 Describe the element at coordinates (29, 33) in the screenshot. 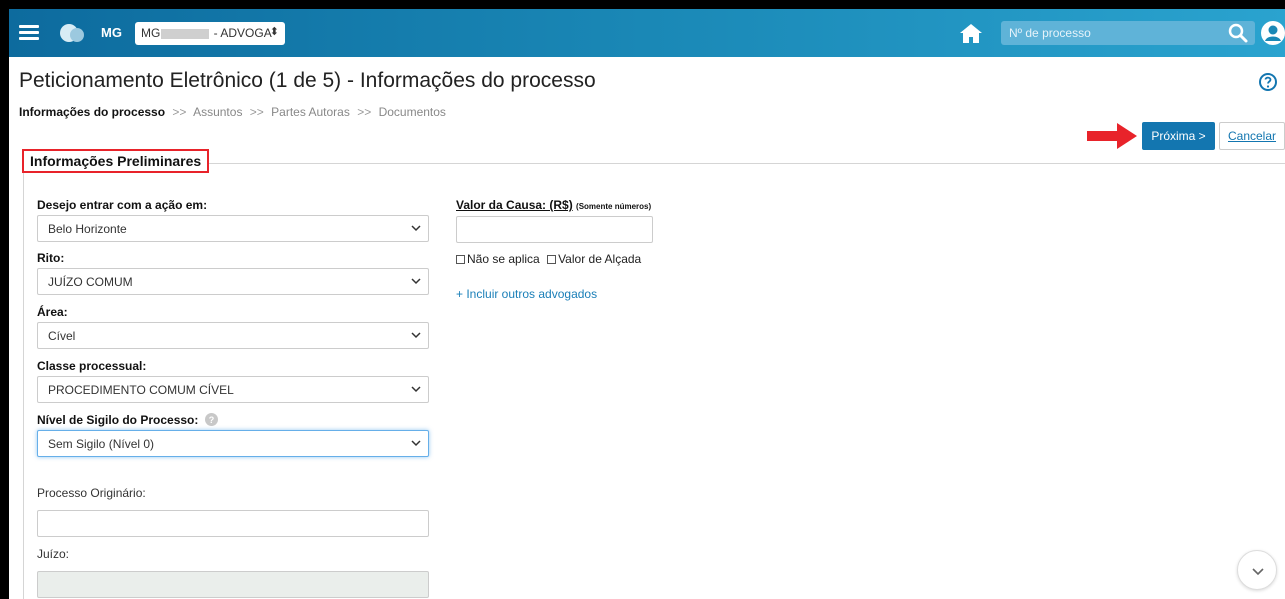

I see `menu-icon` at that location.